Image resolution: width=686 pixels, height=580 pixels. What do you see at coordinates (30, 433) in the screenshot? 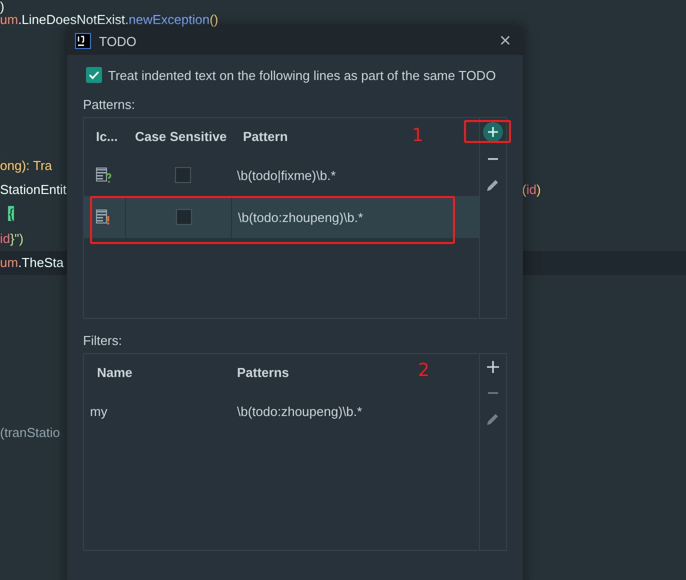
I see `code-line: (tranStatio` at bounding box center [30, 433].